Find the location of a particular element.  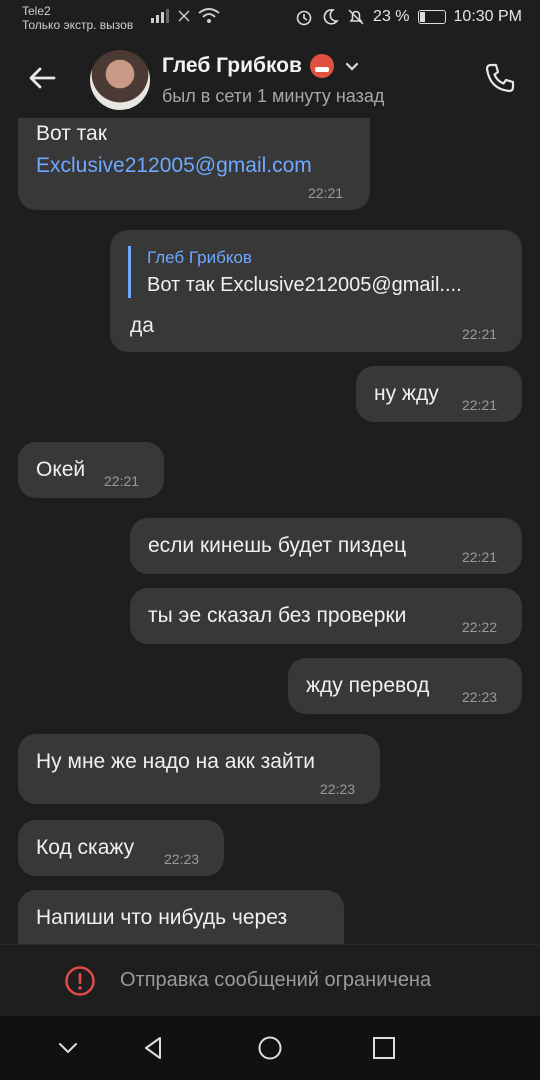

messaging-restricted-bar: Отправка сообщений ограничена is located at coordinates (270, 980).